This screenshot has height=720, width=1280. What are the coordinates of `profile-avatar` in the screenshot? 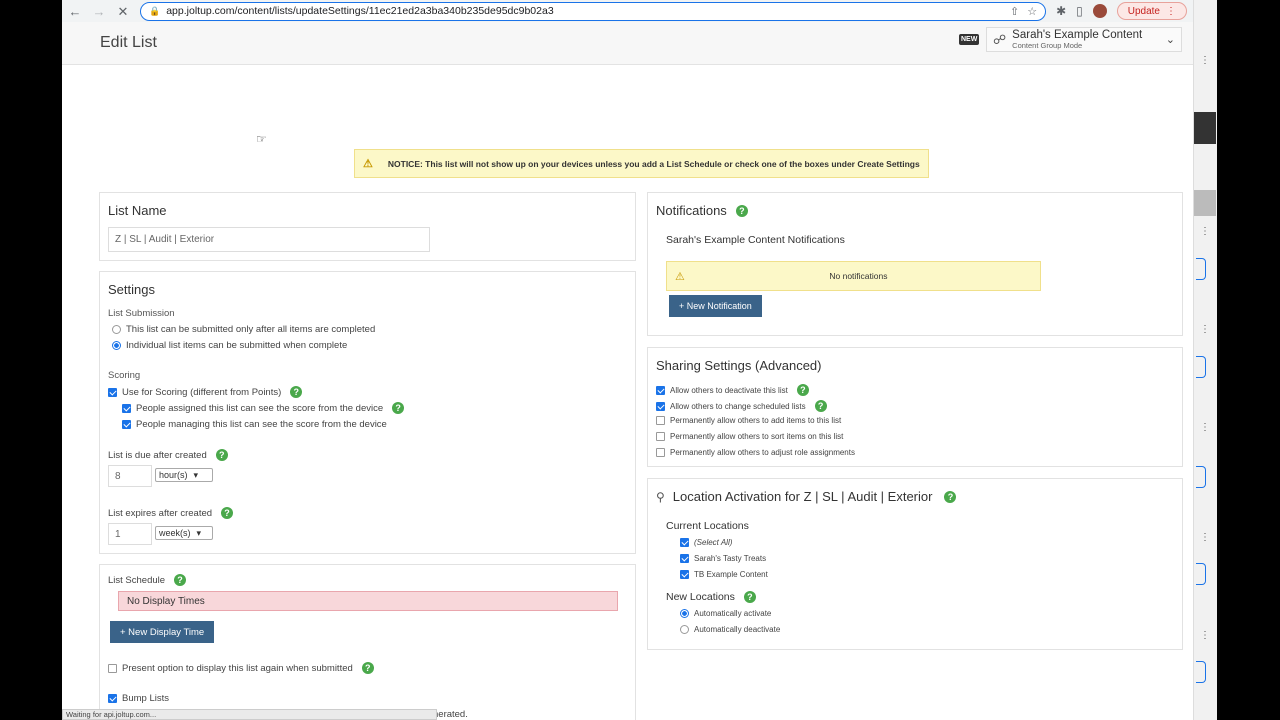 It's located at (1099, 11).